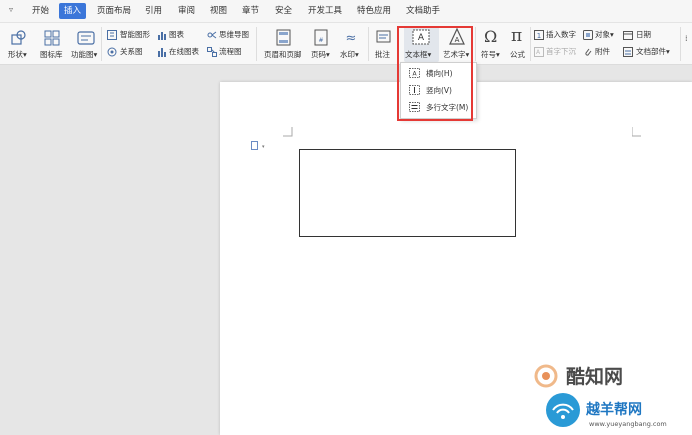  What do you see at coordinates (112, 35) in the screenshot?
I see `smart-shape-icon` at bounding box center [112, 35].